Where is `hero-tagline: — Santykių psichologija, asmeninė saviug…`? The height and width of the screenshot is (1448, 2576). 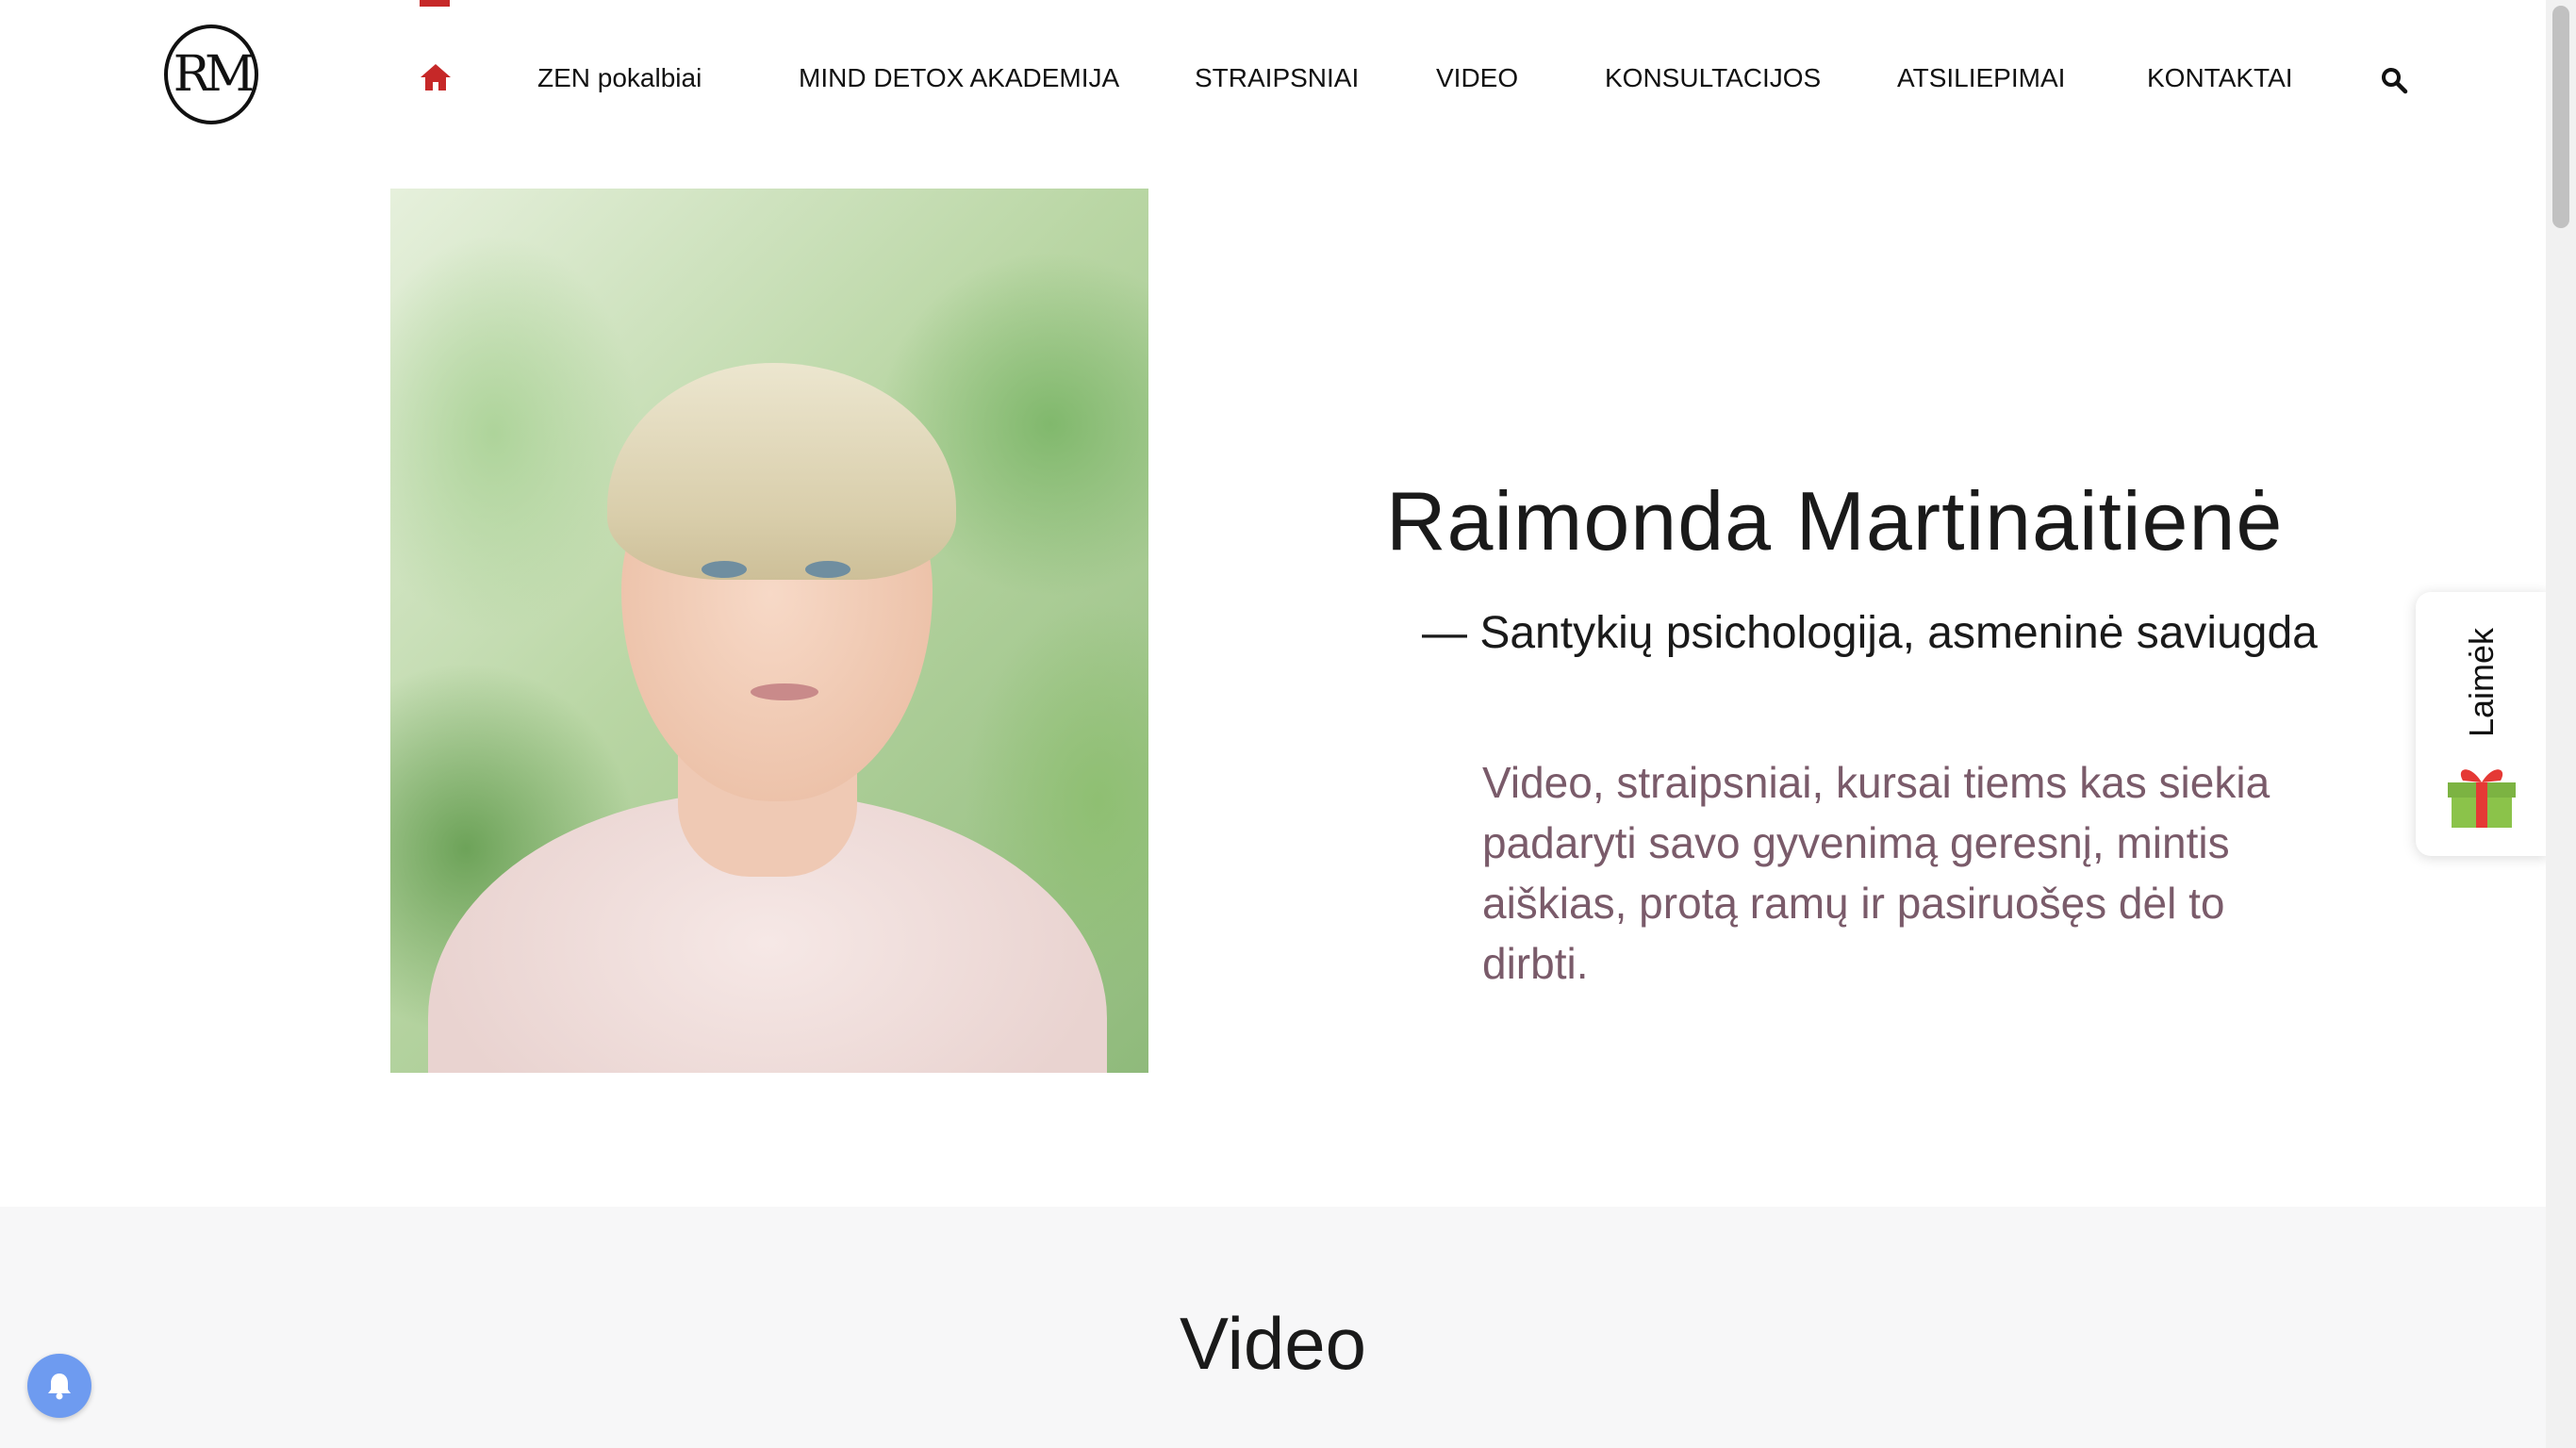 hero-tagline: — Santykių psichologija, asmeninė saviug… is located at coordinates (1870, 633).